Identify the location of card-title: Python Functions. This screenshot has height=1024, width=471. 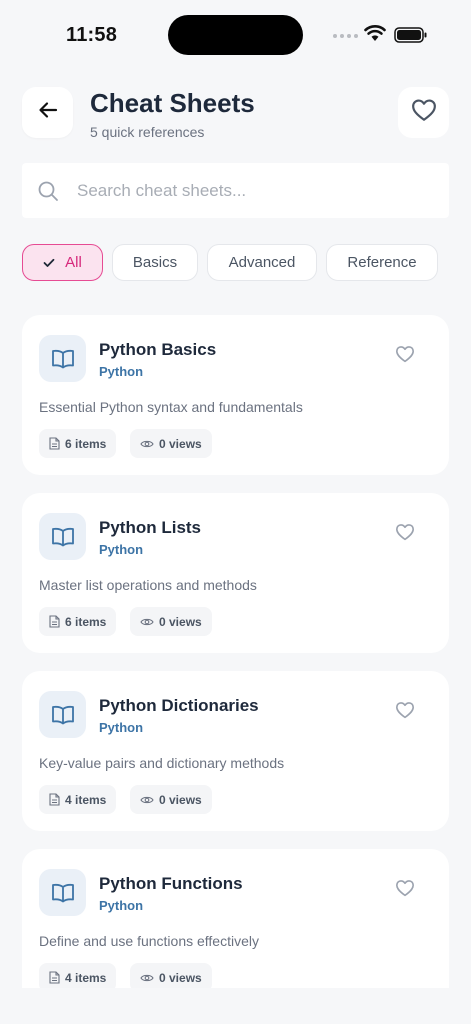
(171, 883).